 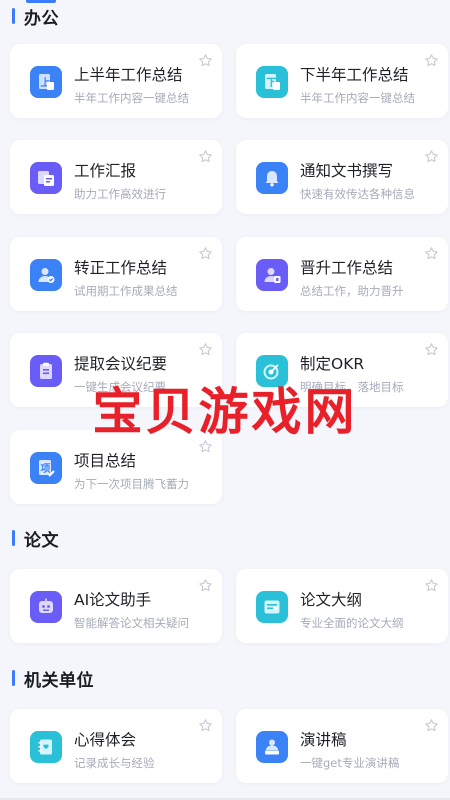 I want to click on card-speech-draft: 演讲稿 一键get专业演讲稿, so click(x=342, y=746).